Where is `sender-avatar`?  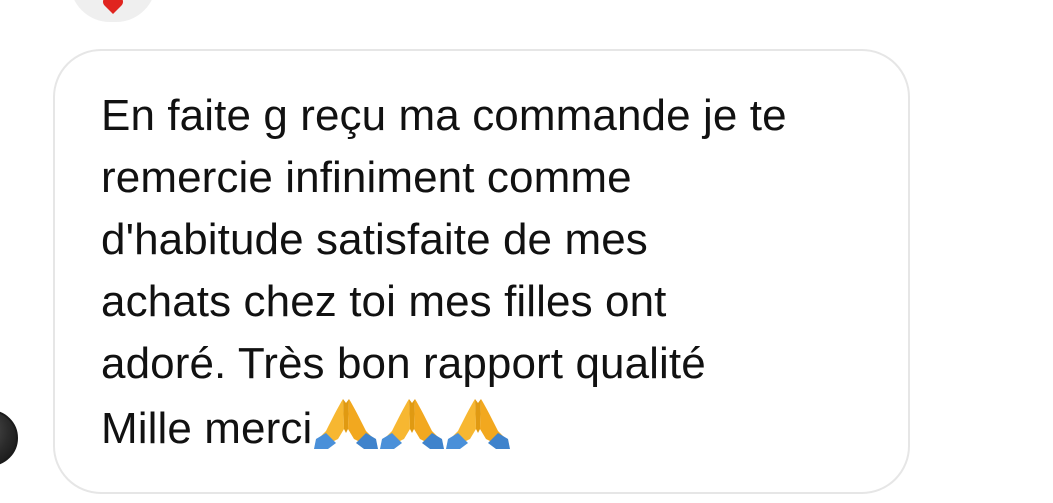 sender-avatar is located at coordinates (9, 438).